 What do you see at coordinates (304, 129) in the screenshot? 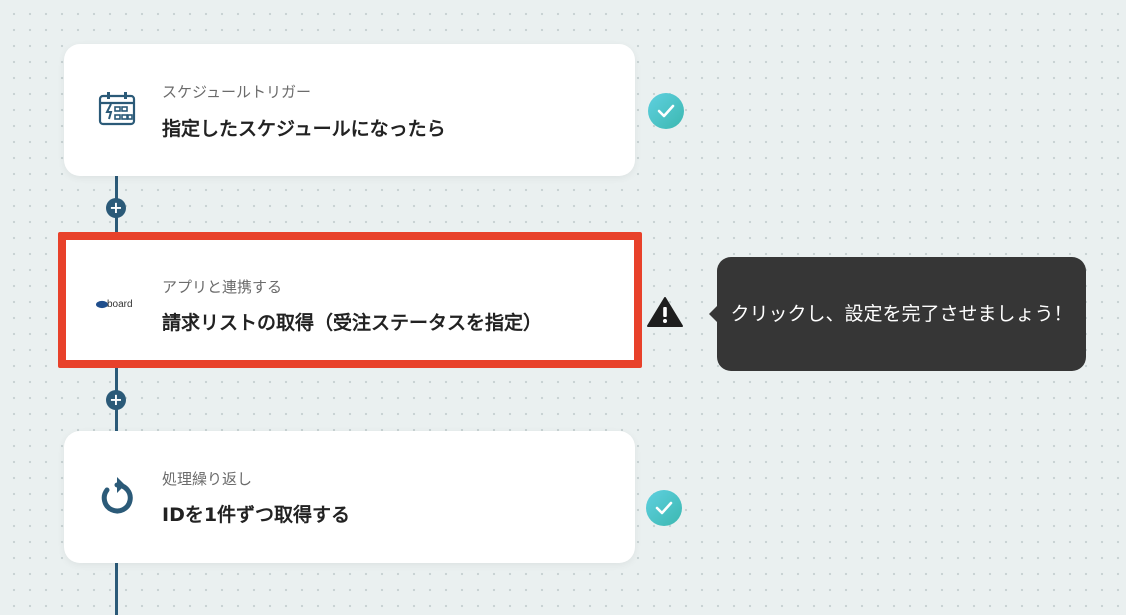
I see `step-title: 指定したスケジュールになったら` at bounding box center [304, 129].